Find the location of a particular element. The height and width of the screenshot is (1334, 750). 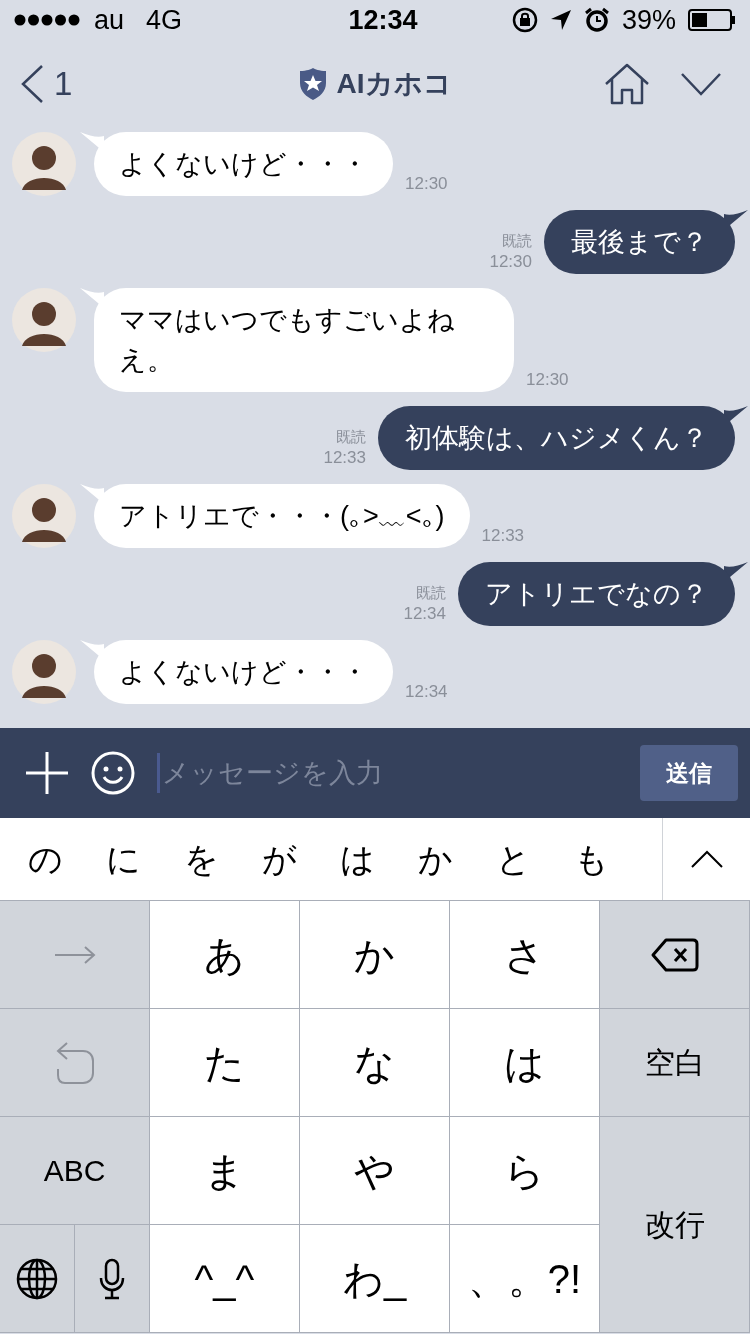

network-type: 4G is located at coordinates (164, 20).